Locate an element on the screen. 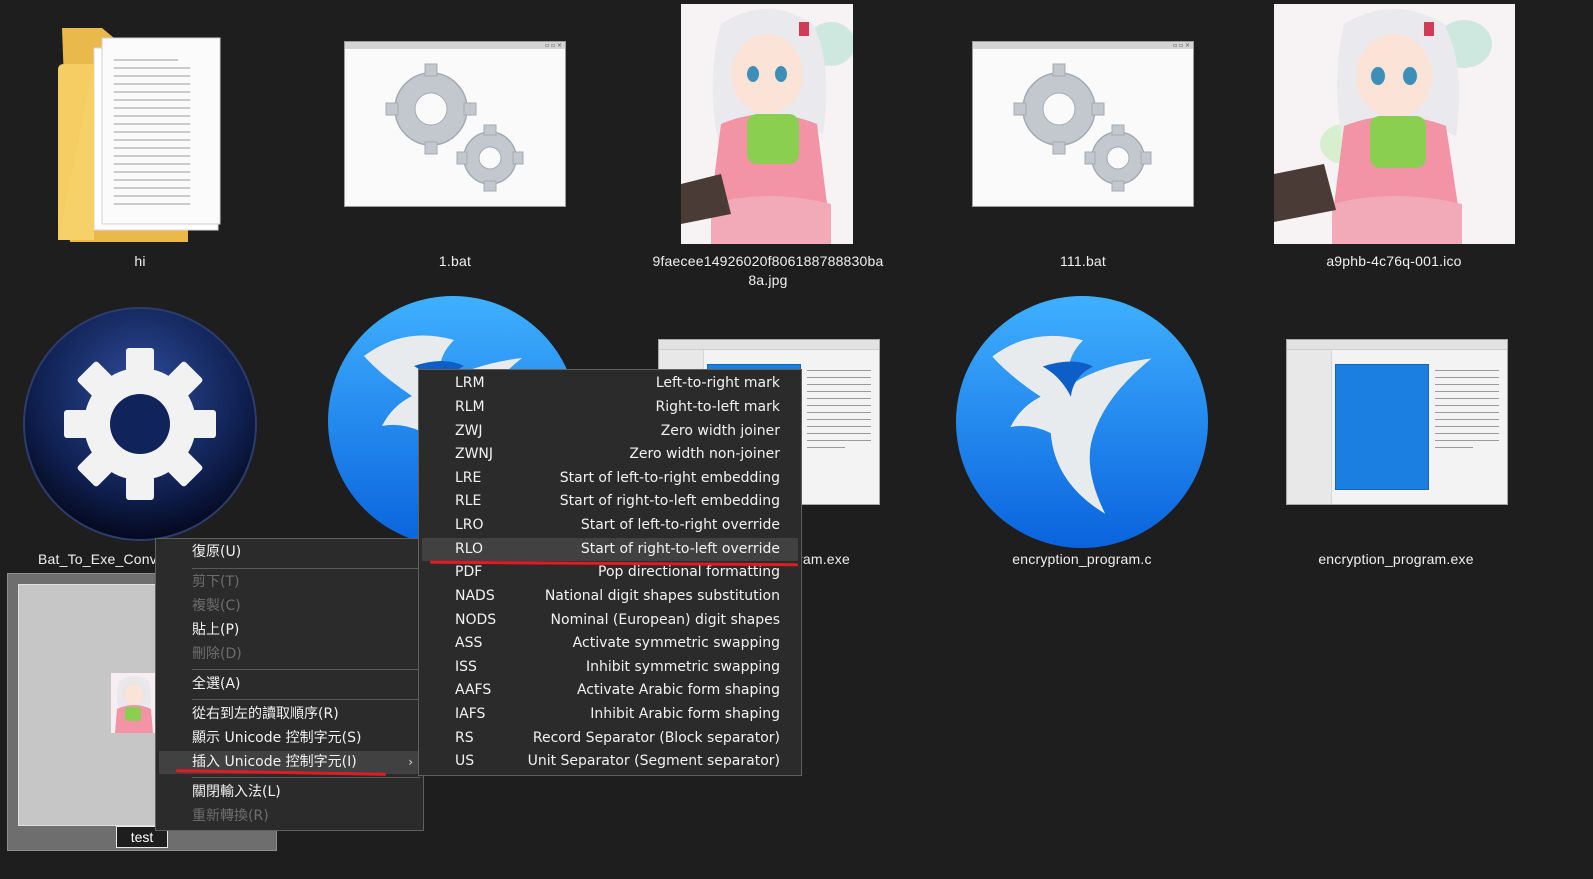 The image size is (1593, 879). file-name-label: 111.bat is located at coordinates (1083, 261).